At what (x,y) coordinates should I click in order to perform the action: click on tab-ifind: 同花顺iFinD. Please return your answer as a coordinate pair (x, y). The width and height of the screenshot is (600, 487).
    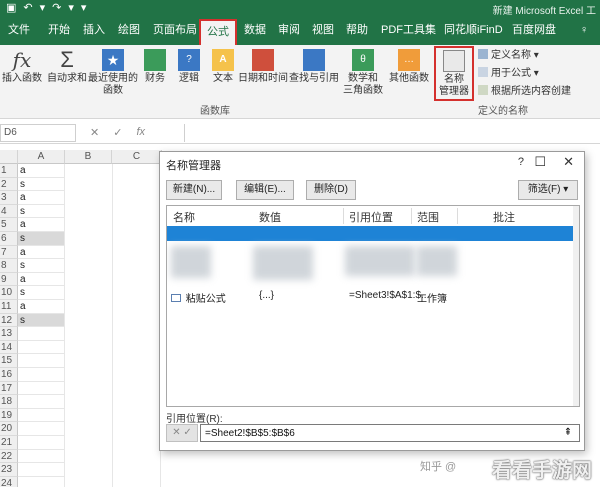
    Looking at the image, I should click on (473, 30).